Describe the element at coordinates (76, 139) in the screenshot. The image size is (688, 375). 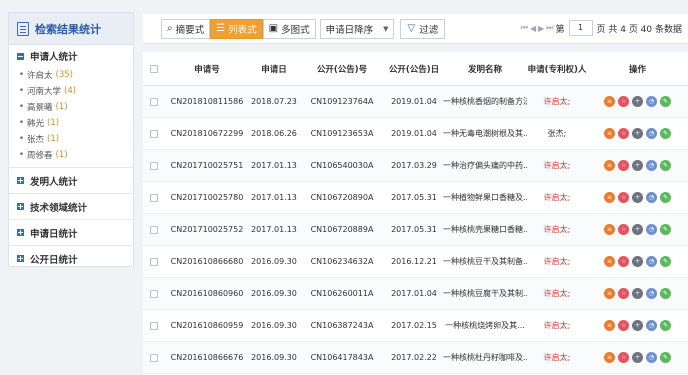
I see `applicant-item: • 张杰 (1)` at that location.